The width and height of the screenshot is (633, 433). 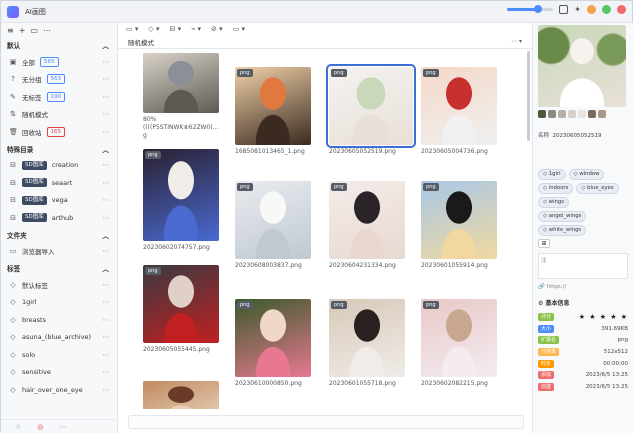 What do you see at coordinates (59, 132) in the screenshot?
I see `sidebar-item-trash: 🗑回收站165⋯` at bounding box center [59, 132].